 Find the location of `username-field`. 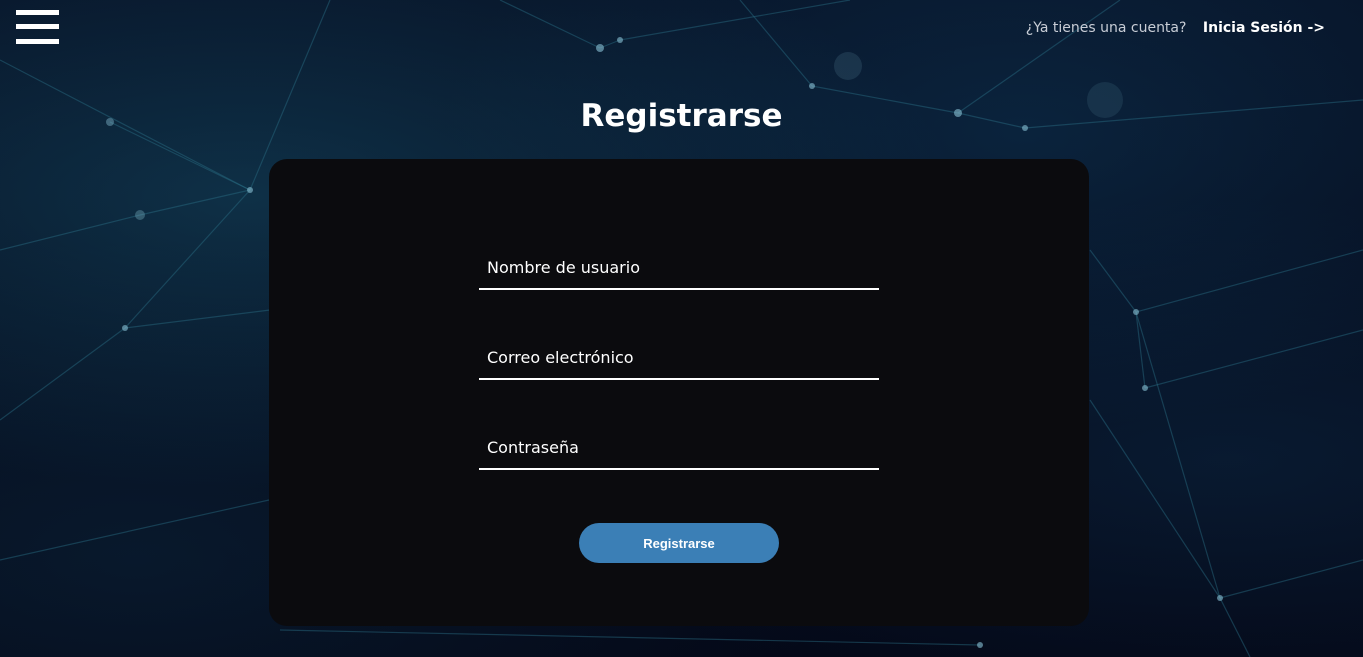

username-field is located at coordinates (679, 269).